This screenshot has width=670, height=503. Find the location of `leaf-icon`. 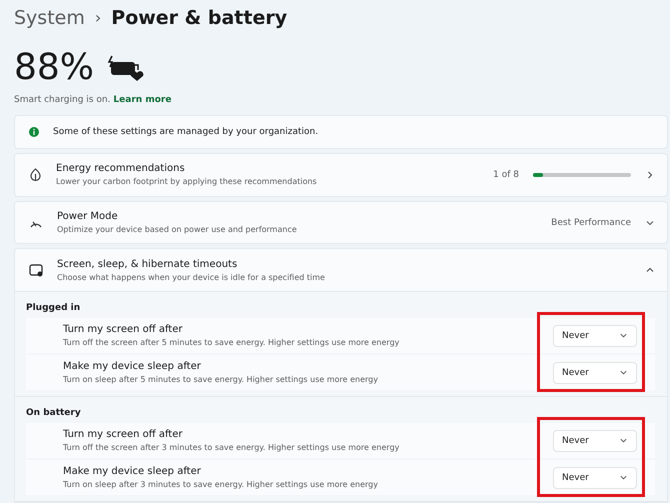

leaf-icon is located at coordinates (35, 175).